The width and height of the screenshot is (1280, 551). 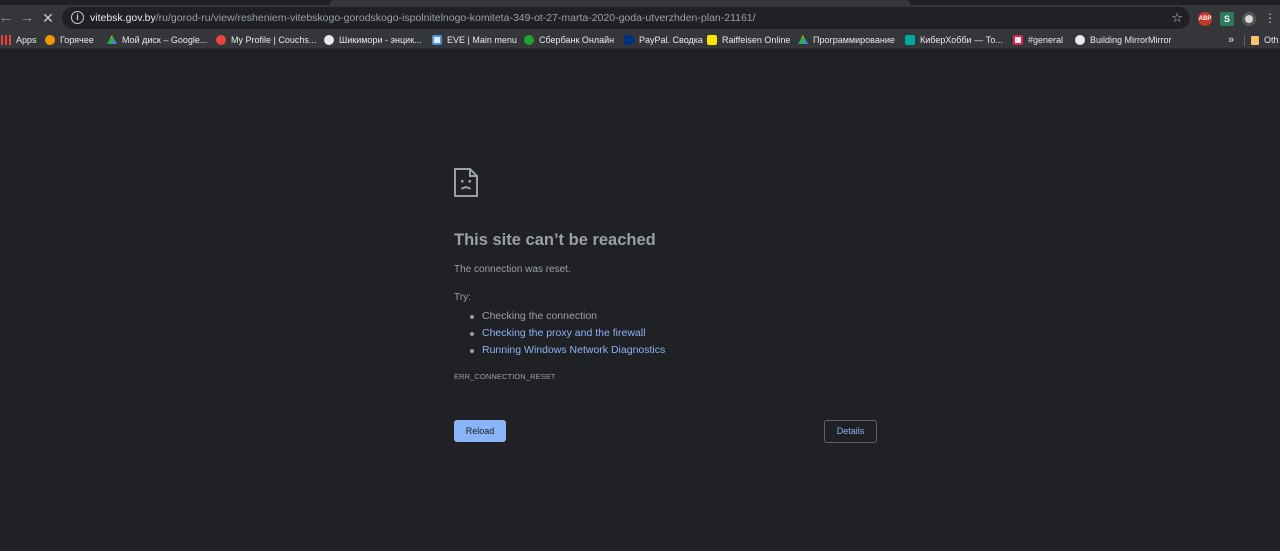 What do you see at coordinates (910, 40) in the screenshot?
I see `cyberhobby-icon` at bounding box center [910, 40].